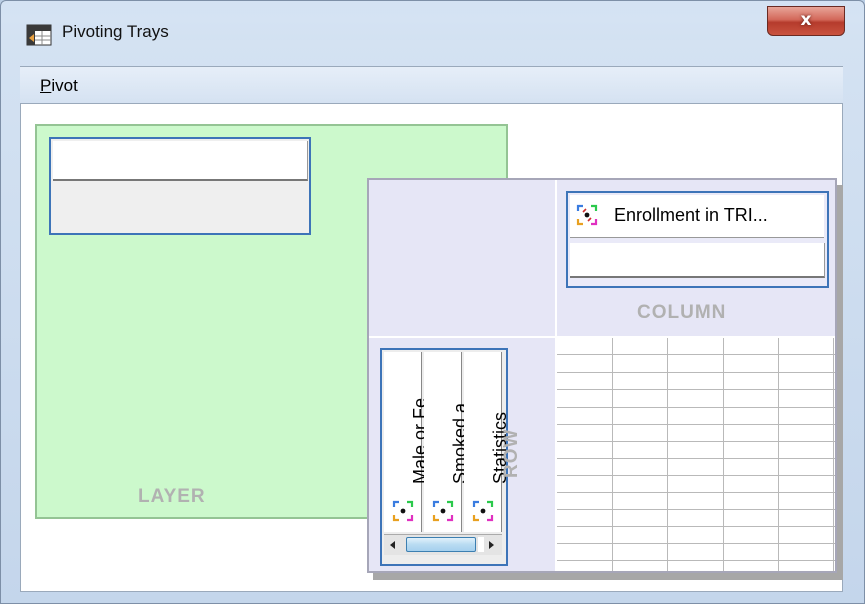  Describe the element at coordinates (487, 442) in the screenshot. I see `row-item: Statistics` at that location.